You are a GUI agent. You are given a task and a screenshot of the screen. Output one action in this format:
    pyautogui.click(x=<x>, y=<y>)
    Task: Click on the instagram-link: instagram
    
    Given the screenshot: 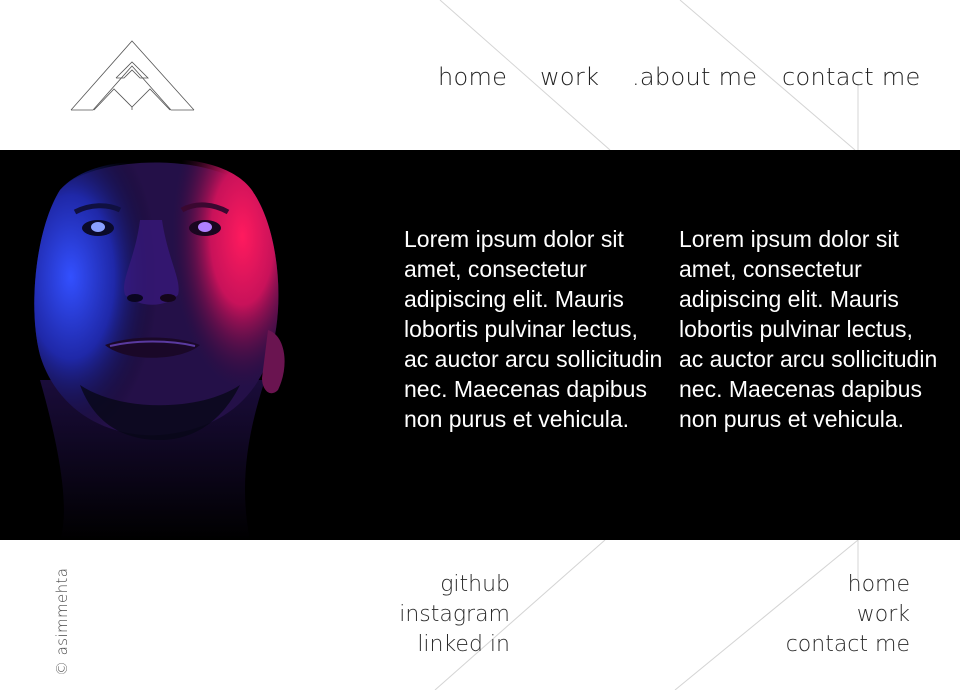 What is the action you would take?
    pyautogui.click(x=445, y=615)
    